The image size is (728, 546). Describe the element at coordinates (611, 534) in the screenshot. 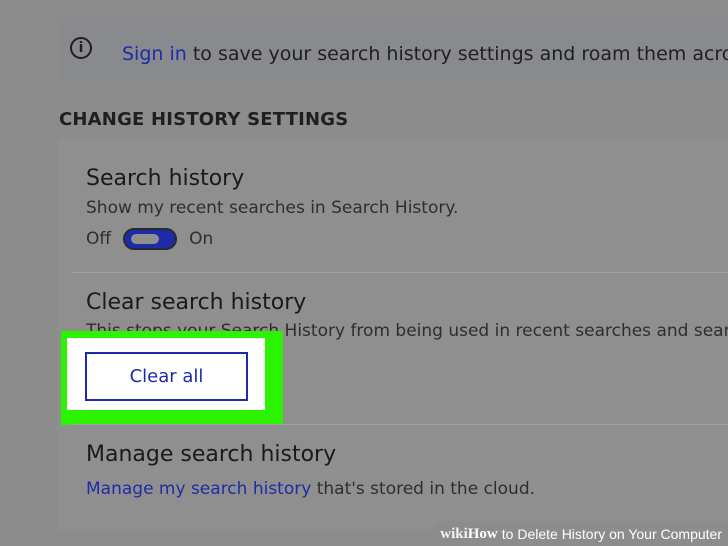

I see `watermark-text: to Delete History on Your Computer` at that location.